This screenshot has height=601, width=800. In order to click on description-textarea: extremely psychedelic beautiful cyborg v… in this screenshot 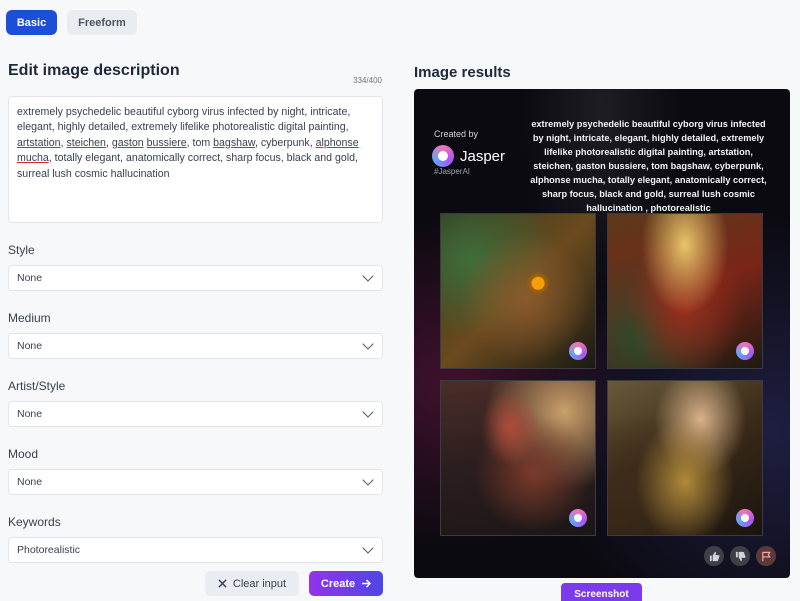, I will do `click(195, 159)`.